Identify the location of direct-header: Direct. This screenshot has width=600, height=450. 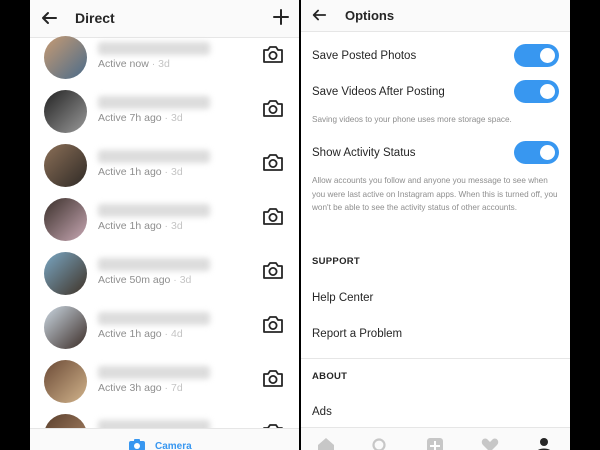
(164, 19).